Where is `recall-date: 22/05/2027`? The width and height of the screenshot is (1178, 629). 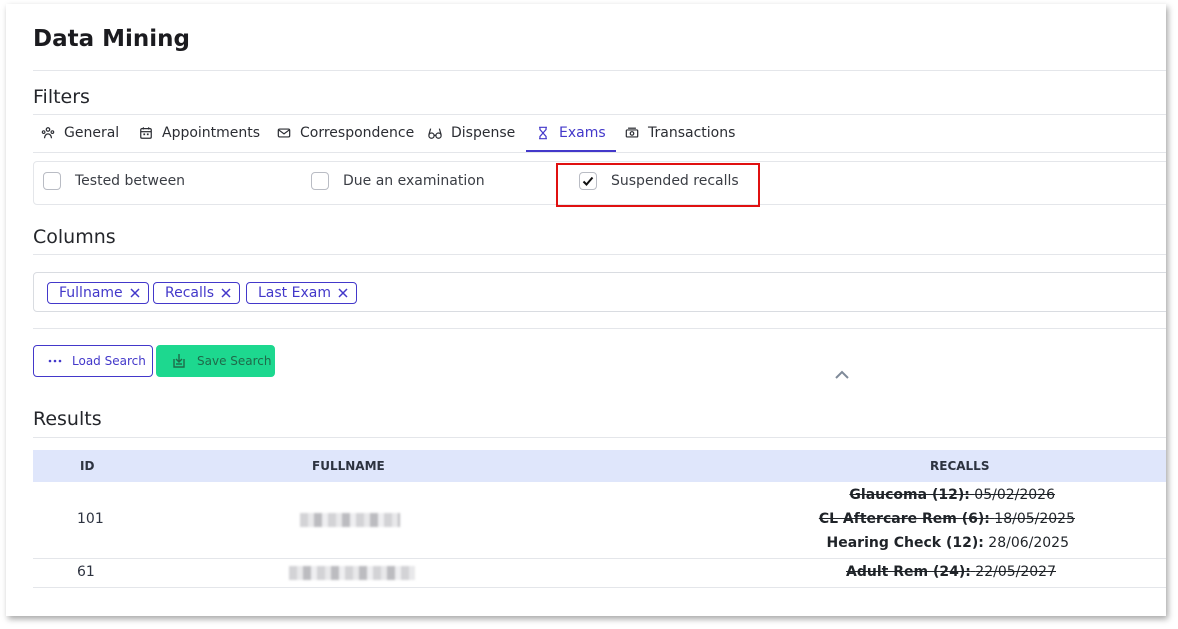 recall-date: 22/05/2027 is located at coordinates (1015, 572).